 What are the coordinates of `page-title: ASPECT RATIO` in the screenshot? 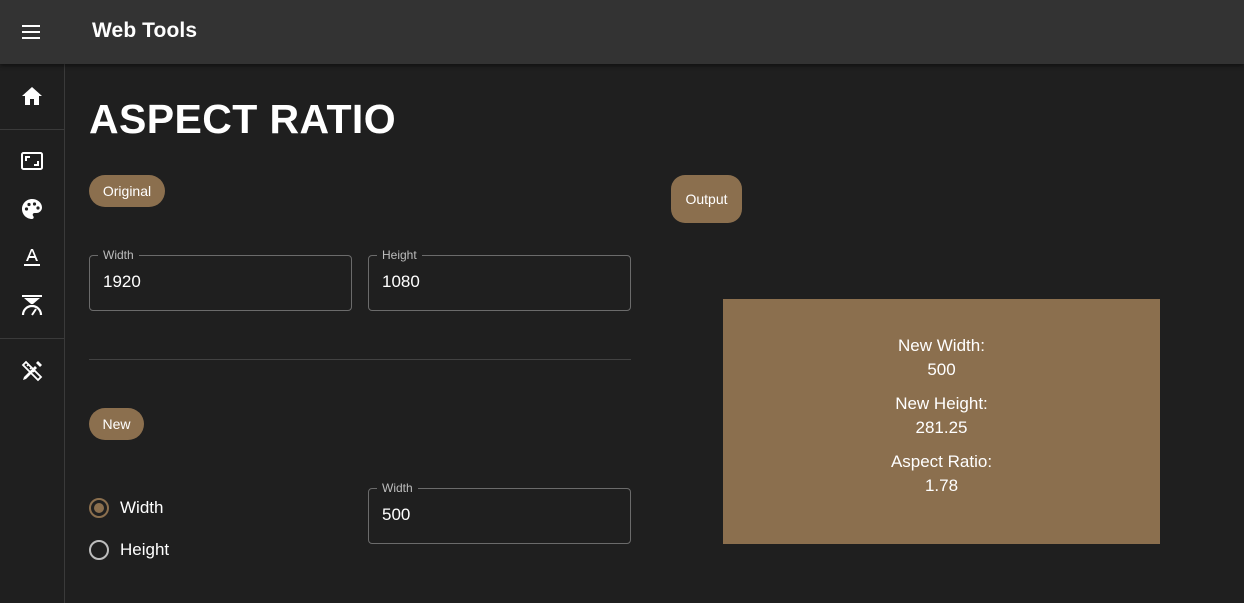 It's located at (242, 119).